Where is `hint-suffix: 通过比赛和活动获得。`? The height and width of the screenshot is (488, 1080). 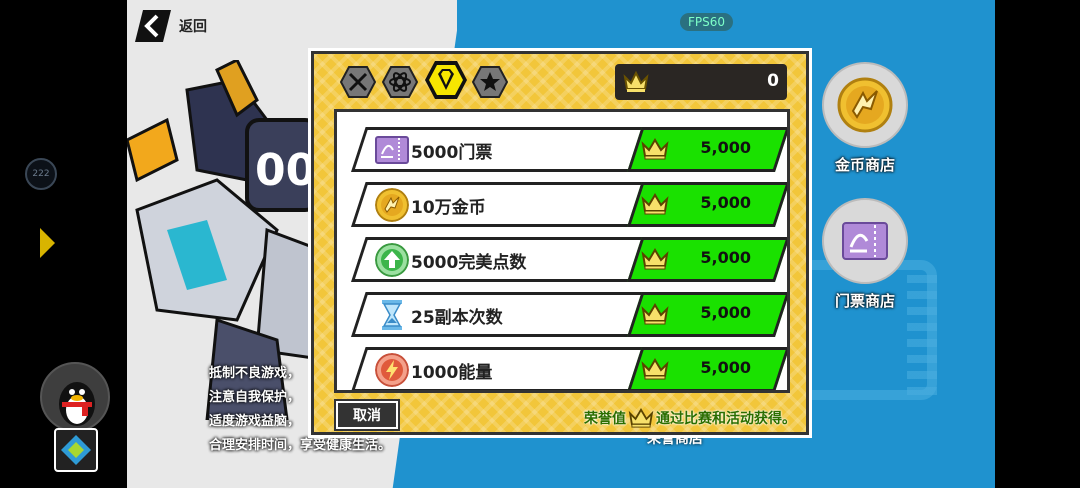
hint-suffix: 通过比赛和活动获得。 is located at coordinates (726, 419).